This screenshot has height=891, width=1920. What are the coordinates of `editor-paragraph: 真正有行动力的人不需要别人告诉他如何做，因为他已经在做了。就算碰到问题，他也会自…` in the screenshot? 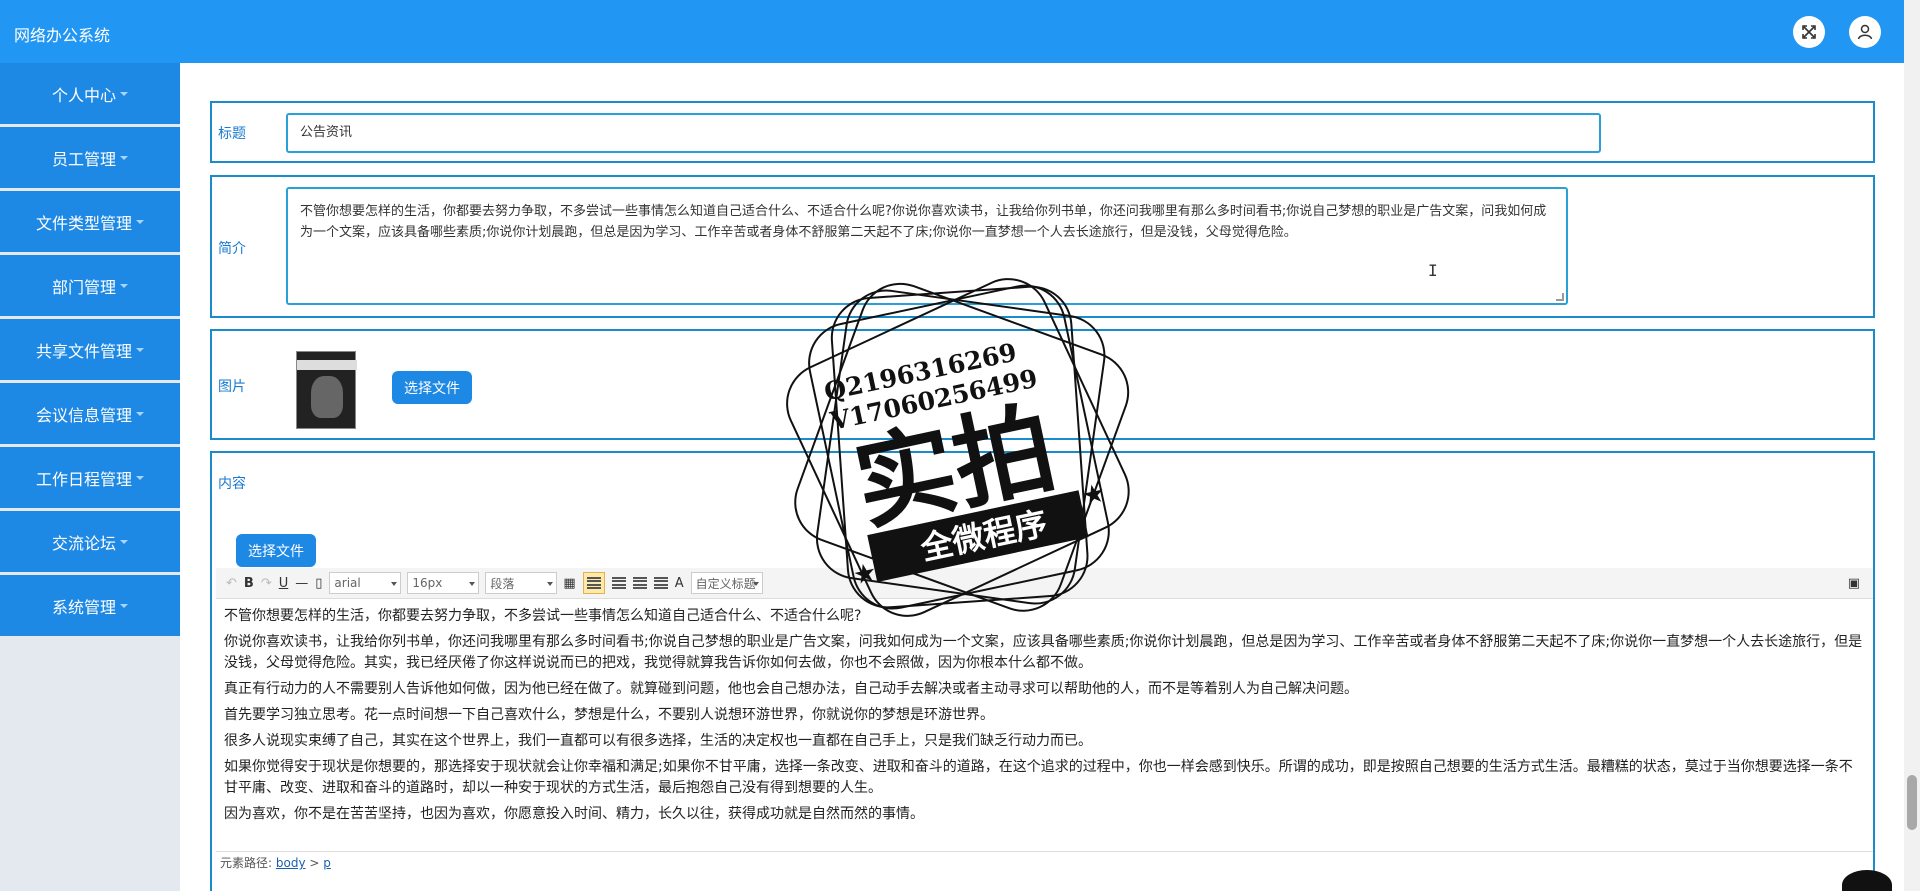 It's located at (791, 689).